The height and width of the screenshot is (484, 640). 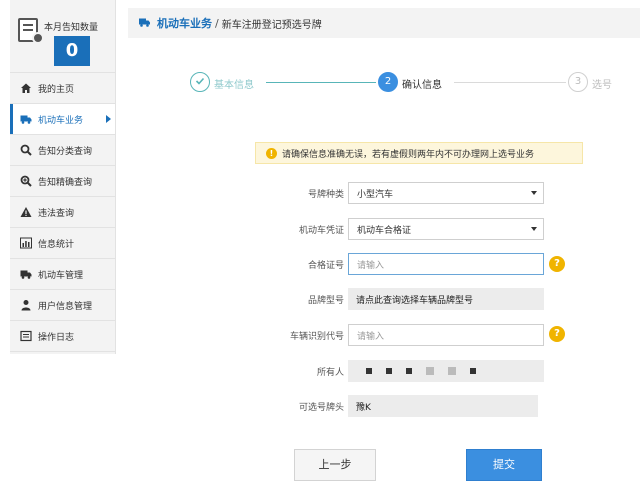 I want to click on badge-icon, so click(x=38, y=38).